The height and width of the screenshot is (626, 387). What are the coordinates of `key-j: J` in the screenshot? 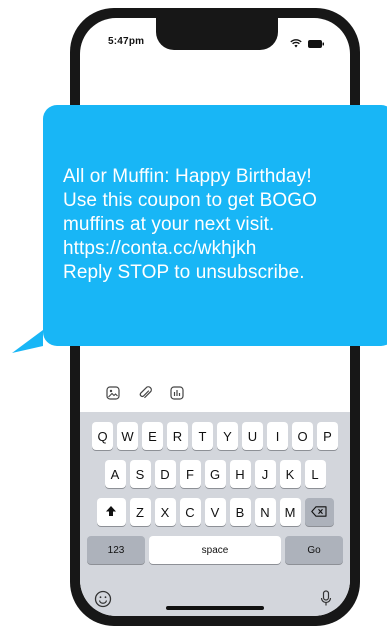 It's located at (265, 474).